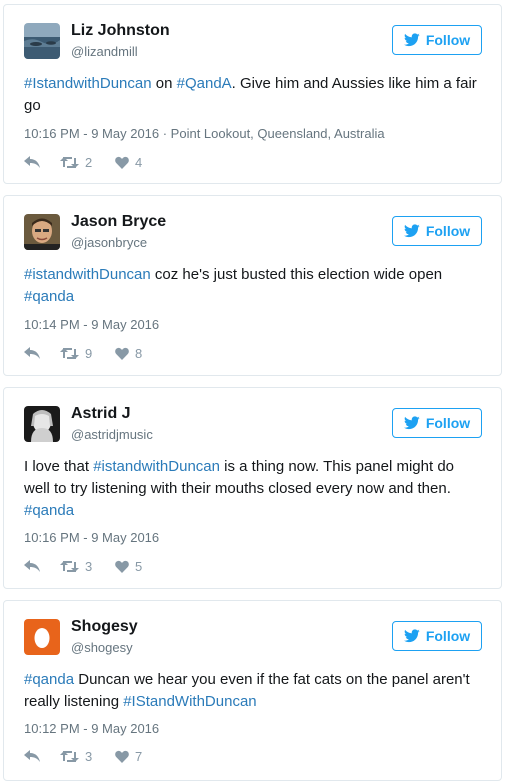  I want to click on tweet-actions: 3 7, so click(83, 756).